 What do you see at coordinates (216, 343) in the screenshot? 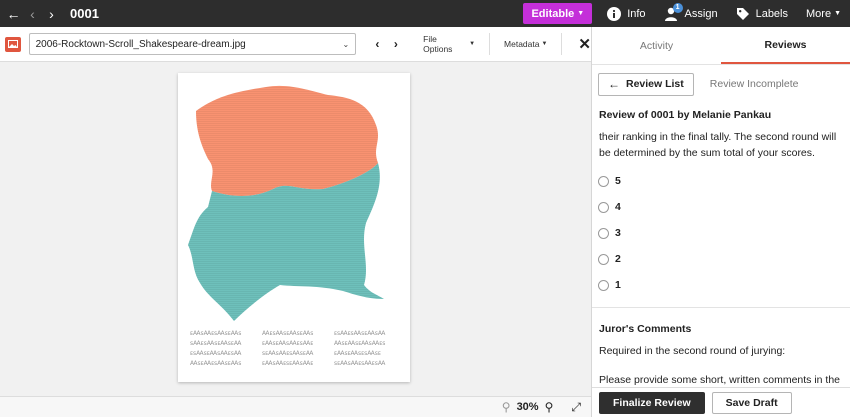
I see `svg-text: ꜱꜲᴇꜱꜲꜱᴇꜲꜱᴇꜲ` at bounding box center [216, 343].